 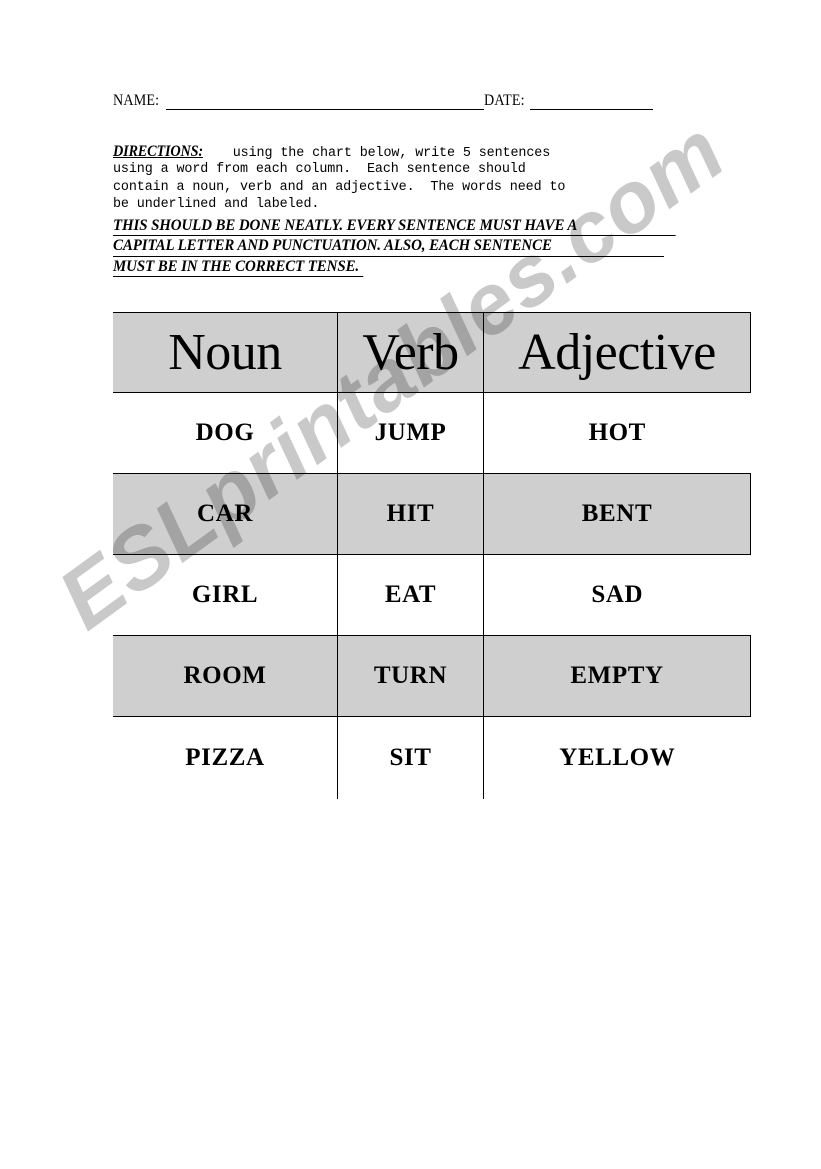 What do you see at coordinates (324, 102) in the screenshot?
I see `name-blank-rule` at bounding box center [324, 102].